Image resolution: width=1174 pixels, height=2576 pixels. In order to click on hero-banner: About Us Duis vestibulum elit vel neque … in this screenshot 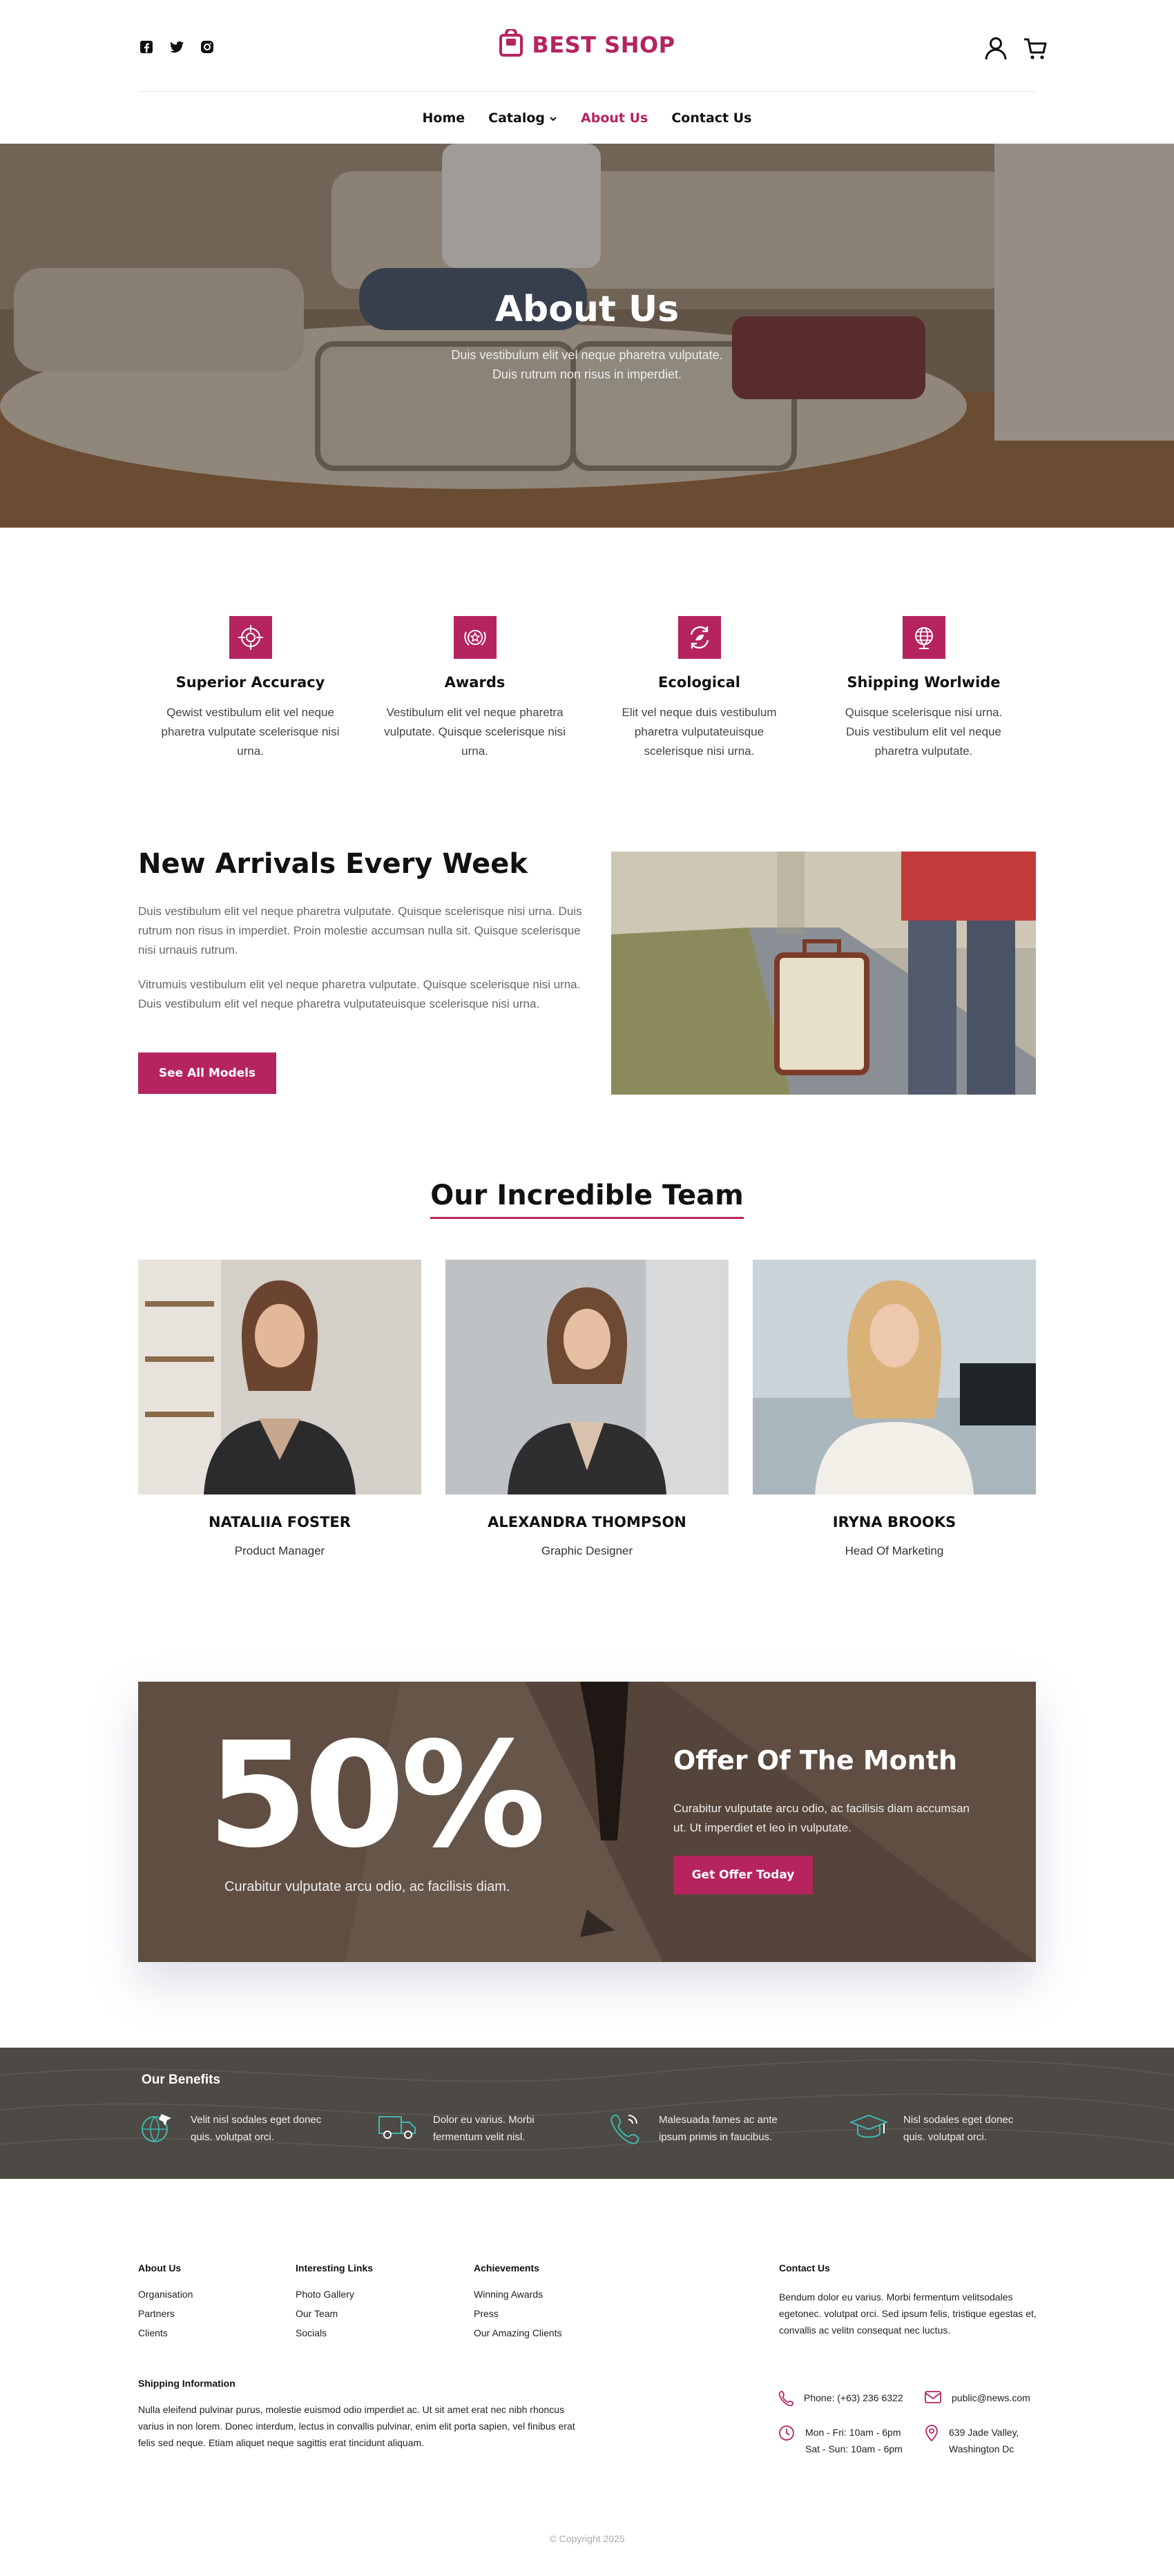, I will do `click(587, 336)`.